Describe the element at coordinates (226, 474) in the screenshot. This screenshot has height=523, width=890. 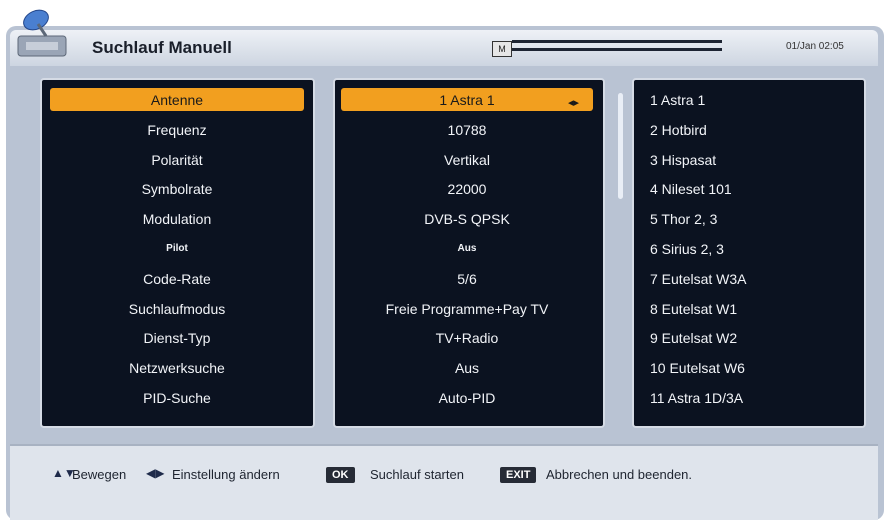
I see `help-change: Einstellung ändern` at that location.